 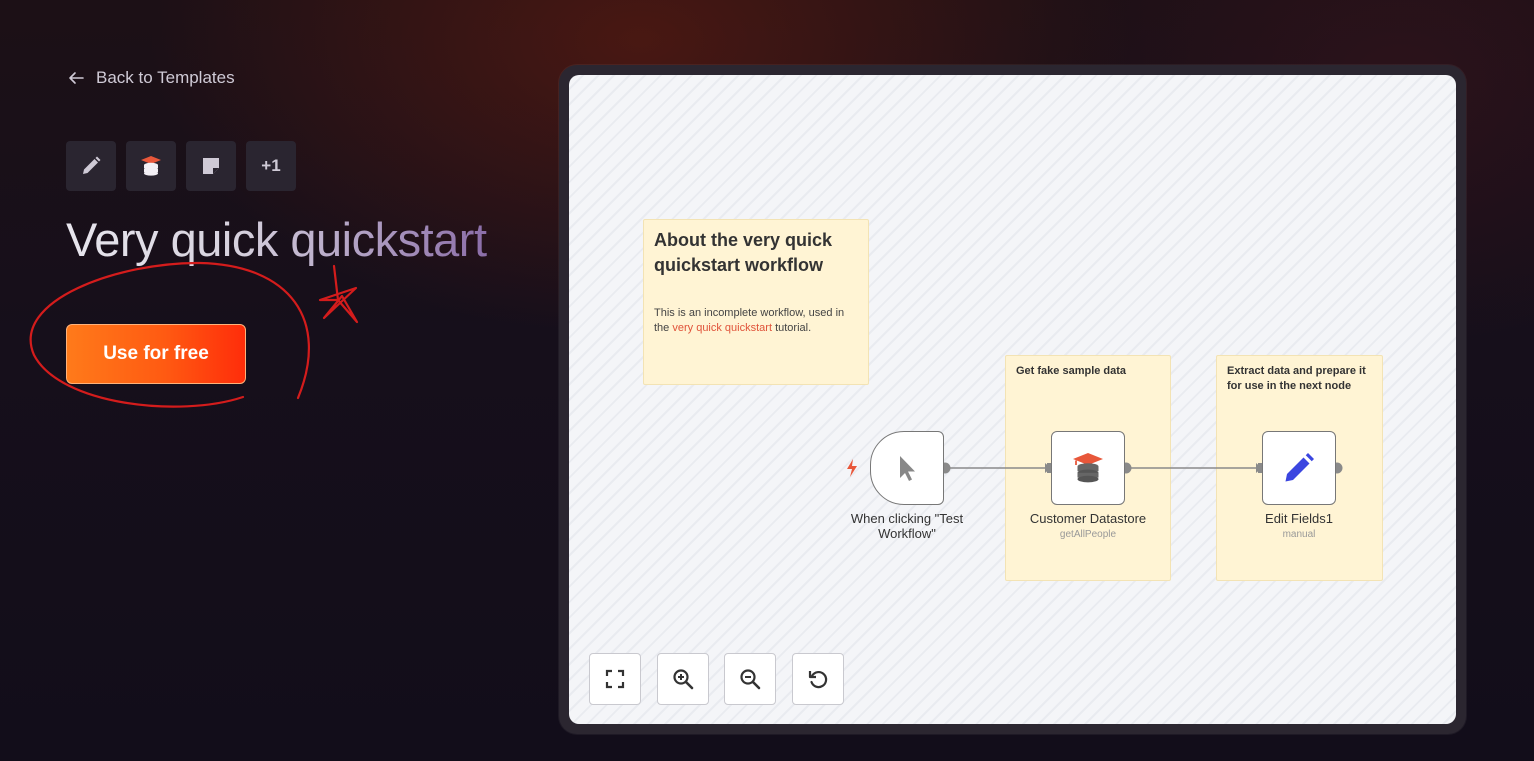 I want to click on tag-sticky-note, so click(x=211, y=166).